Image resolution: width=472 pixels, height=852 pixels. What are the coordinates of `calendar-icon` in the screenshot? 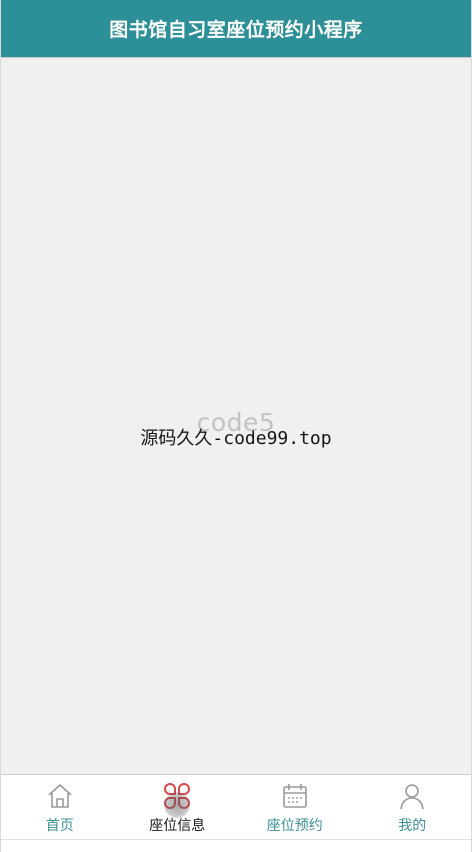 It's located at (294, 796).